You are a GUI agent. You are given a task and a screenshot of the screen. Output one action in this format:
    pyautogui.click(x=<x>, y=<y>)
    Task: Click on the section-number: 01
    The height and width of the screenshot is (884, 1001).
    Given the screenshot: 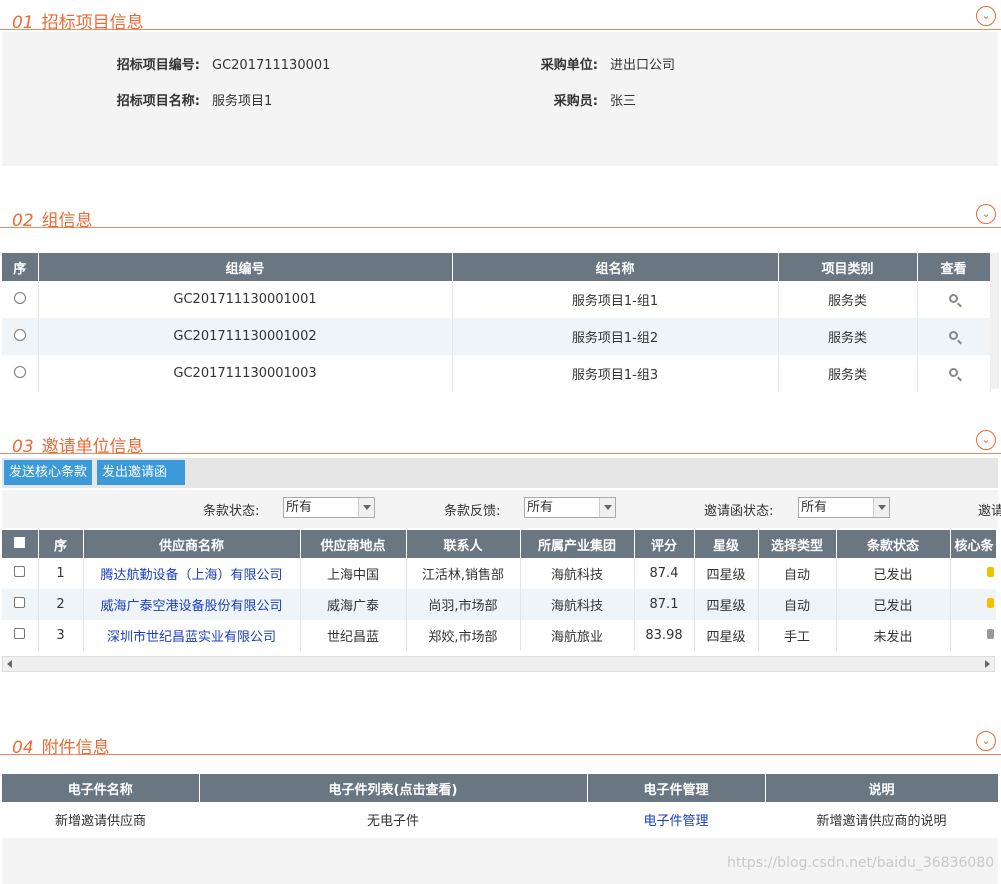 What is the action you would take?
    pyautogui.click(x=23, y=23)
    